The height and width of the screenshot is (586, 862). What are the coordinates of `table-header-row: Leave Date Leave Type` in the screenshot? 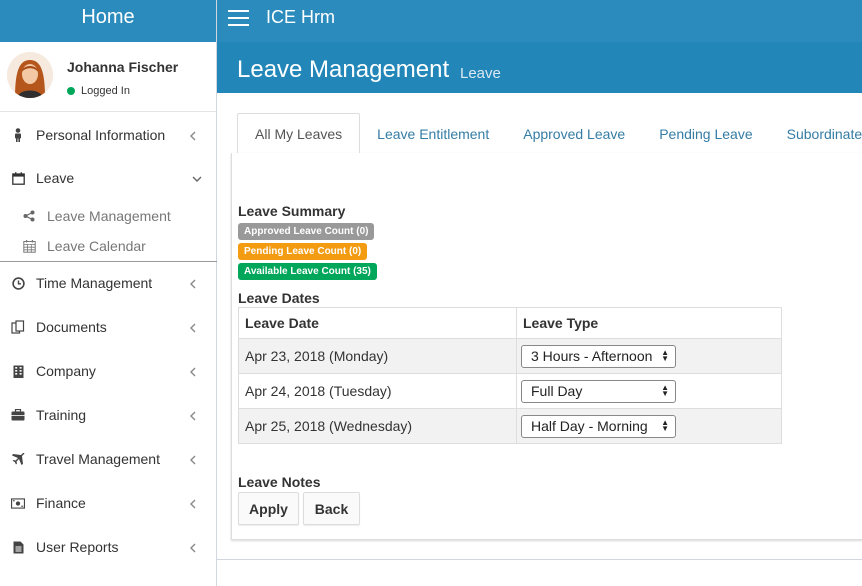 It's located at (510, 323).